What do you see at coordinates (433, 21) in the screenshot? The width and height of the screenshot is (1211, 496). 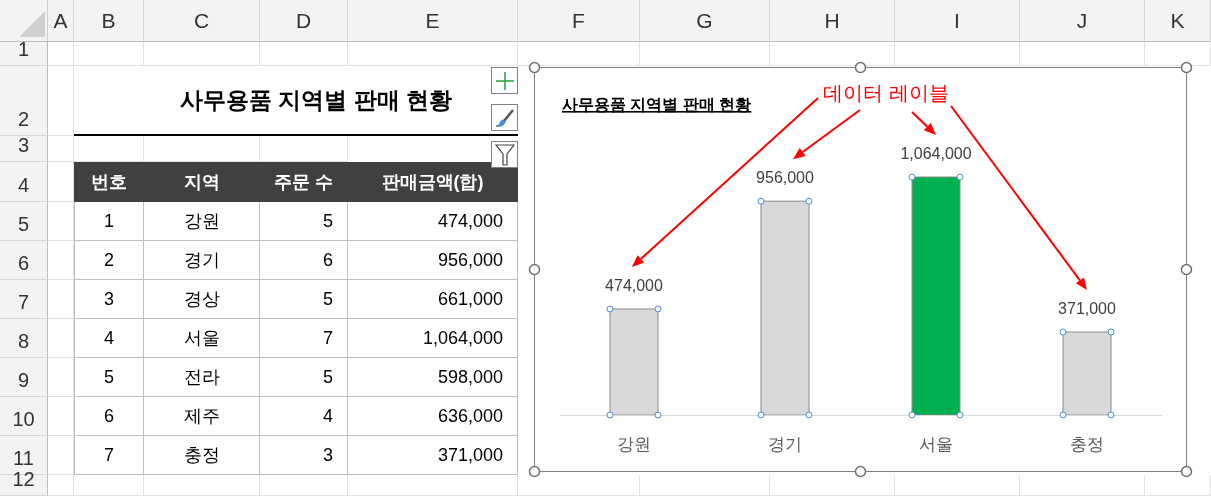 I see `column-header: E` at bounding box center [433, 21].